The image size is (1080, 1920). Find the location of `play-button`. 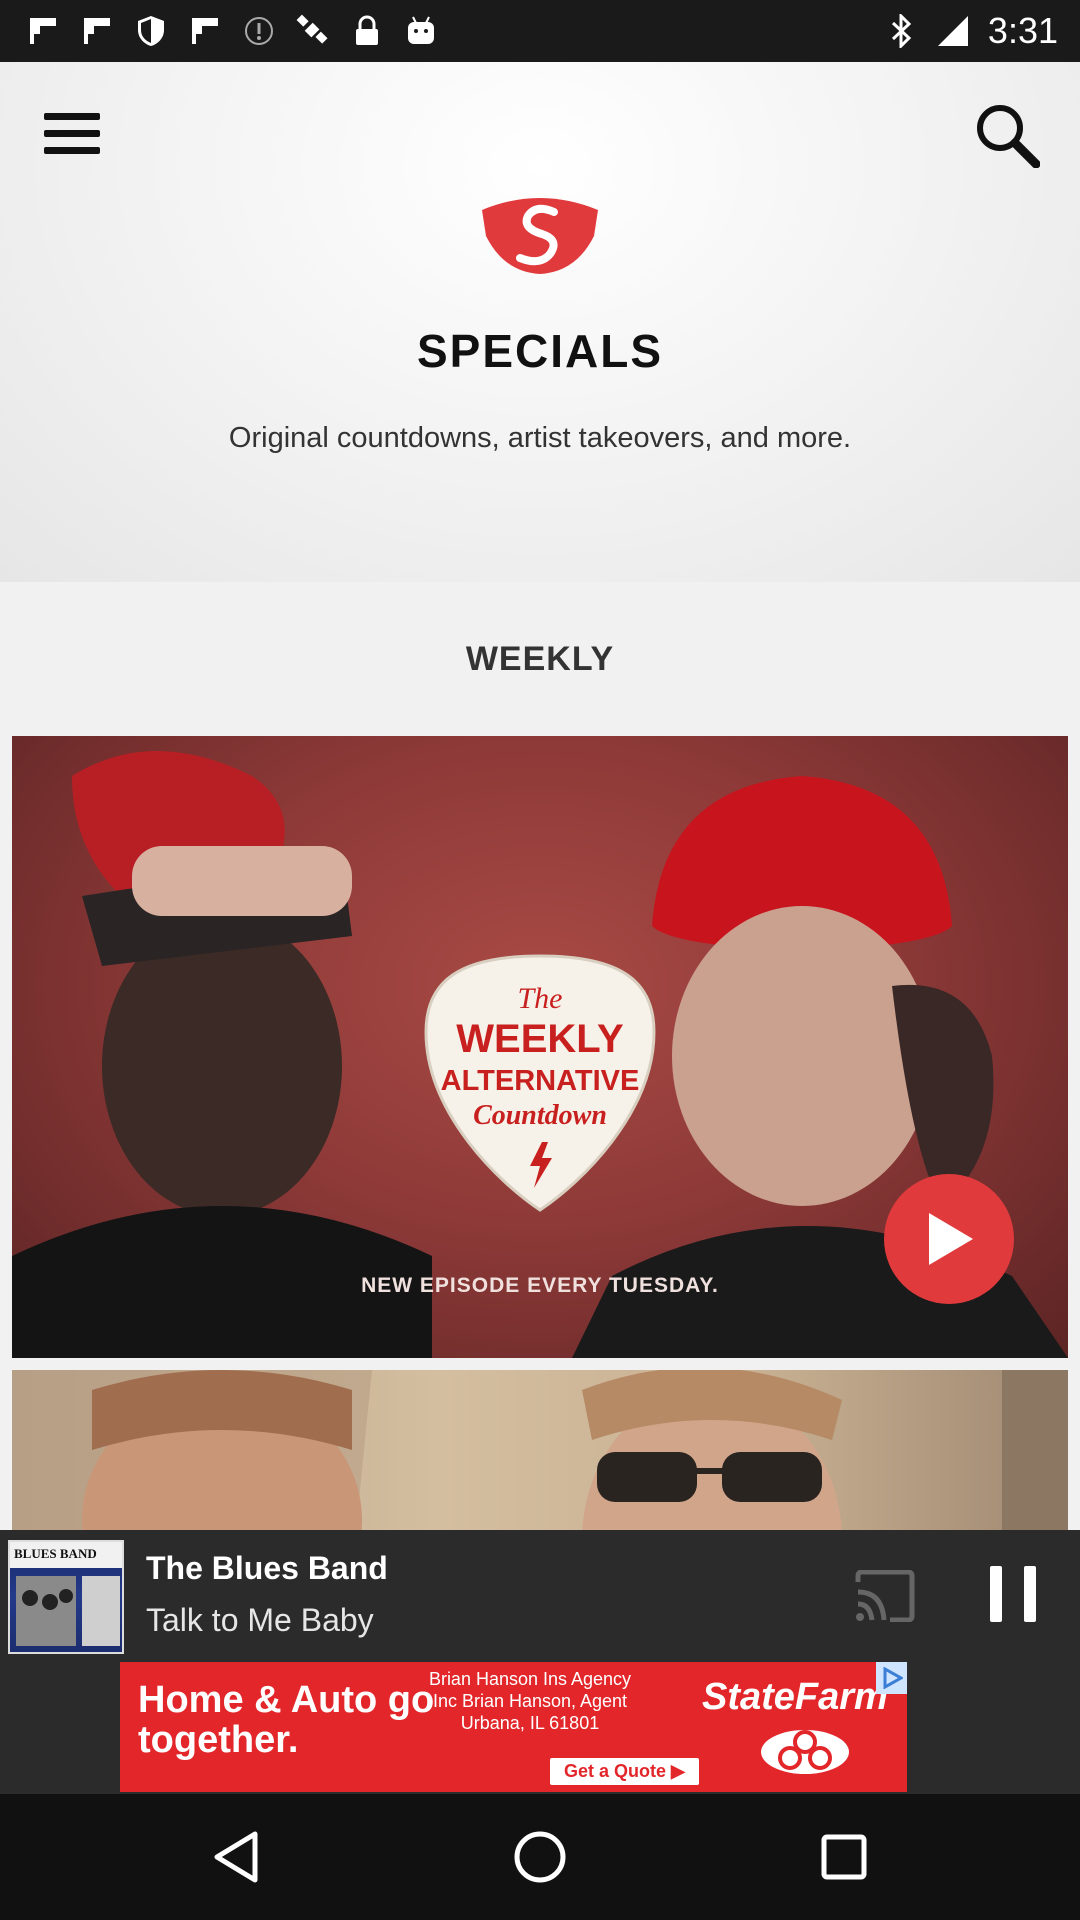

play-button is located at coordinates (949, 1239).